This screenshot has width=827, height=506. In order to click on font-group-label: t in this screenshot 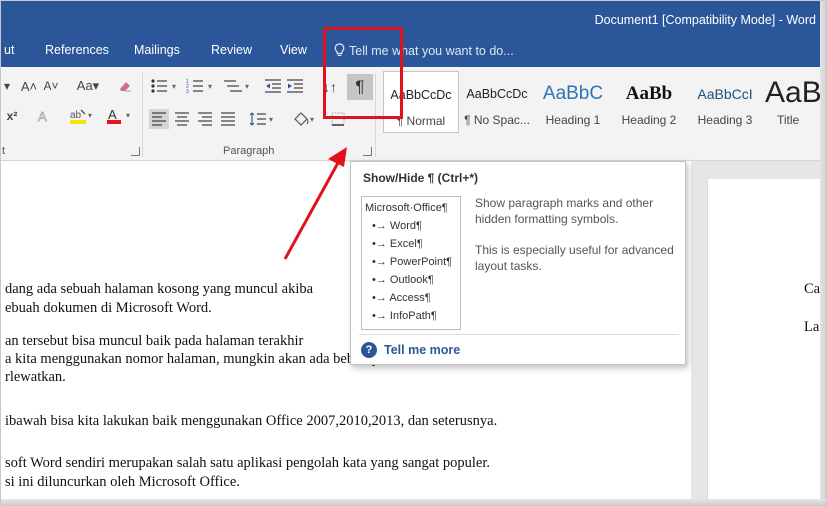, I will do `click(4, 151)`.